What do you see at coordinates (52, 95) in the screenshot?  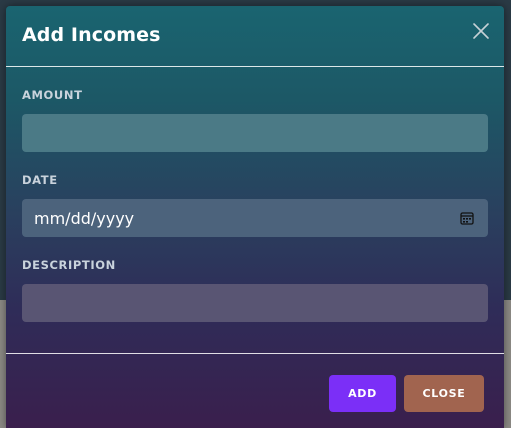 I see `amount-label: AMOUNT` at bounding box center [52, 95].